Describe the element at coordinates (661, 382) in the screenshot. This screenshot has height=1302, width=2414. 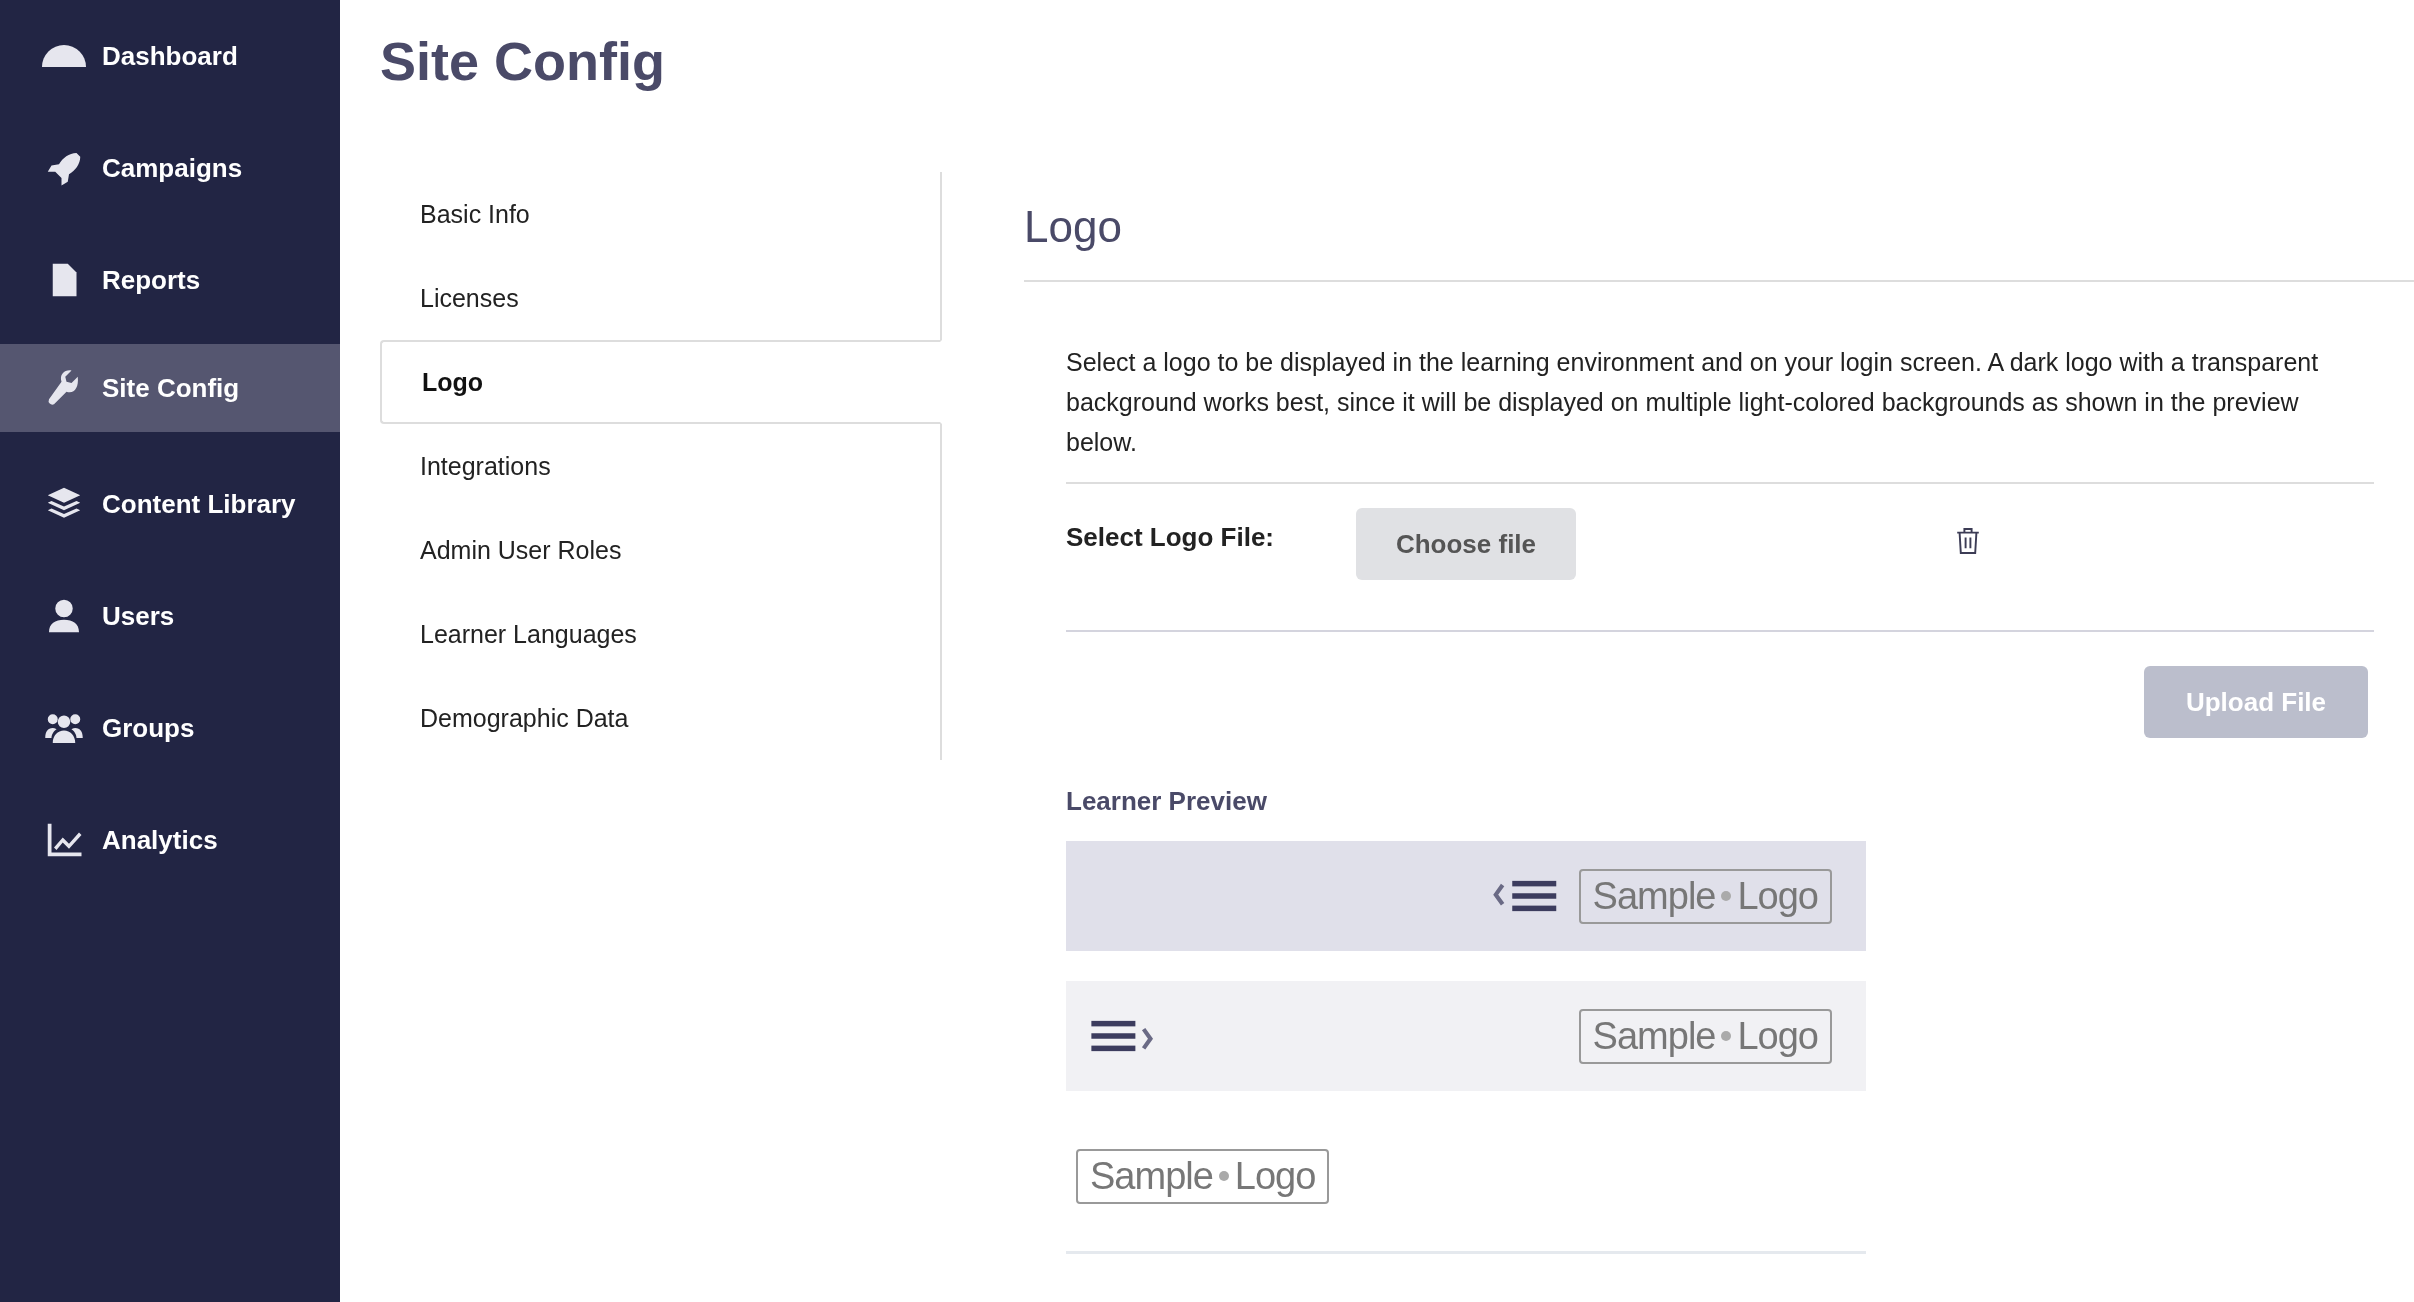
I see `subnav-item: Logo` at that location.